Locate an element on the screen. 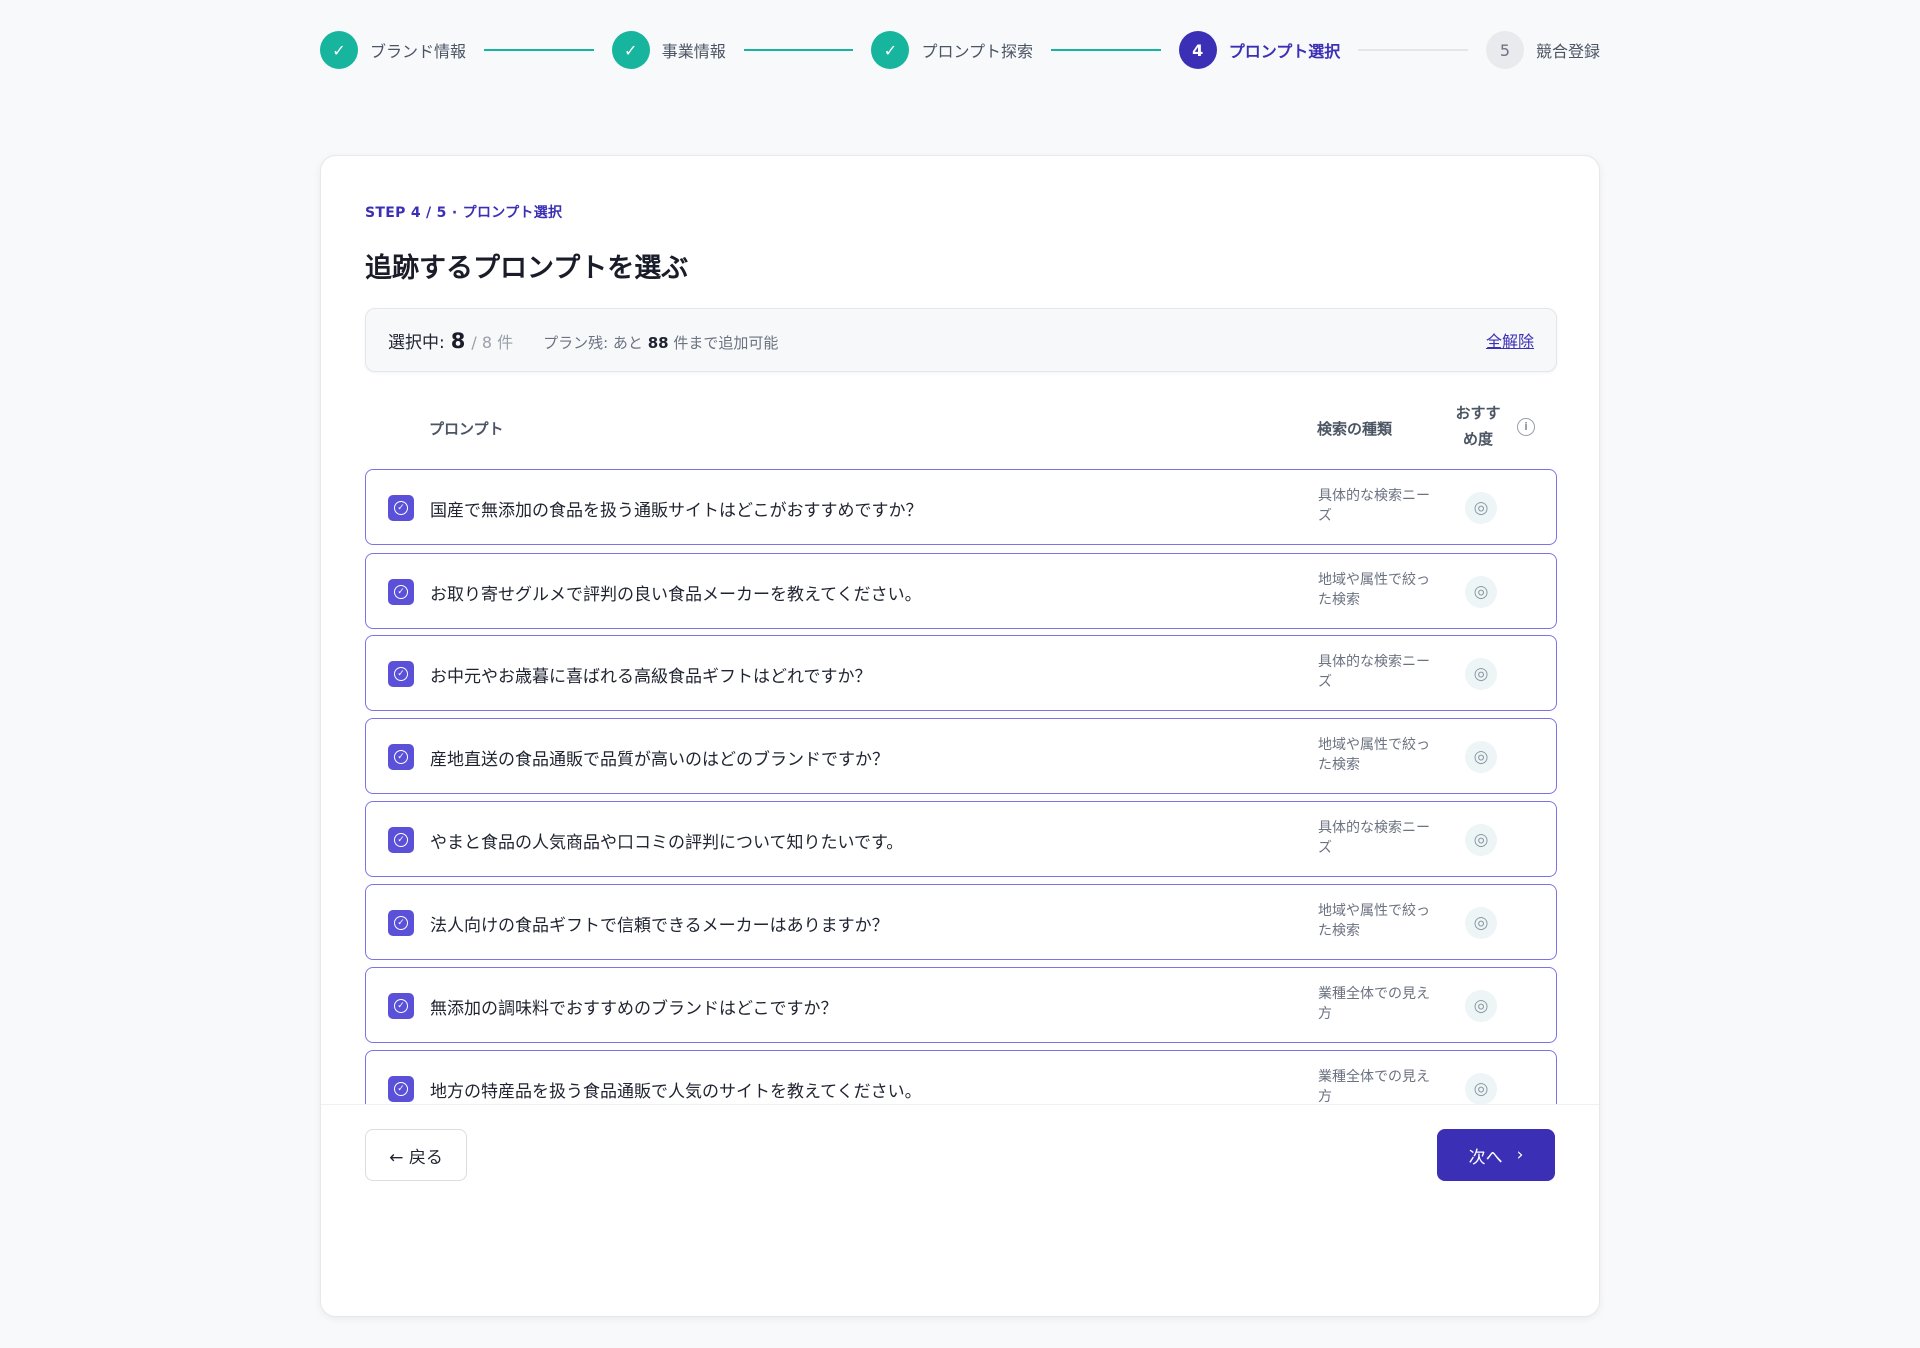  column-header-prompt: プロンプト is located at coordinates (466, 429).